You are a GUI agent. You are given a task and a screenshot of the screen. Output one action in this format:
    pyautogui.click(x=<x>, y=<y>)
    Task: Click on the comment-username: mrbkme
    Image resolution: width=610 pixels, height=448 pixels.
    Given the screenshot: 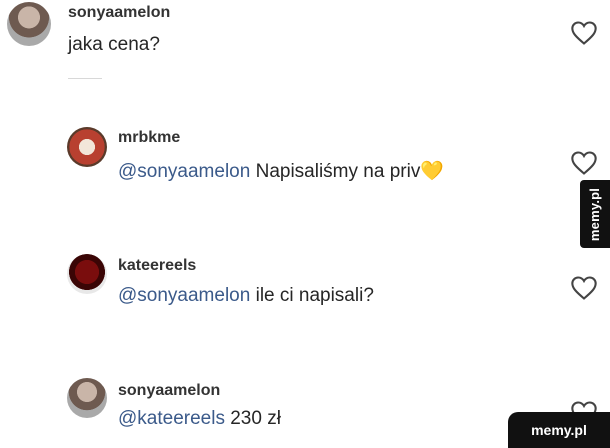 What is the action you would take?
    pyautogui.click(x=149, y=138)
    